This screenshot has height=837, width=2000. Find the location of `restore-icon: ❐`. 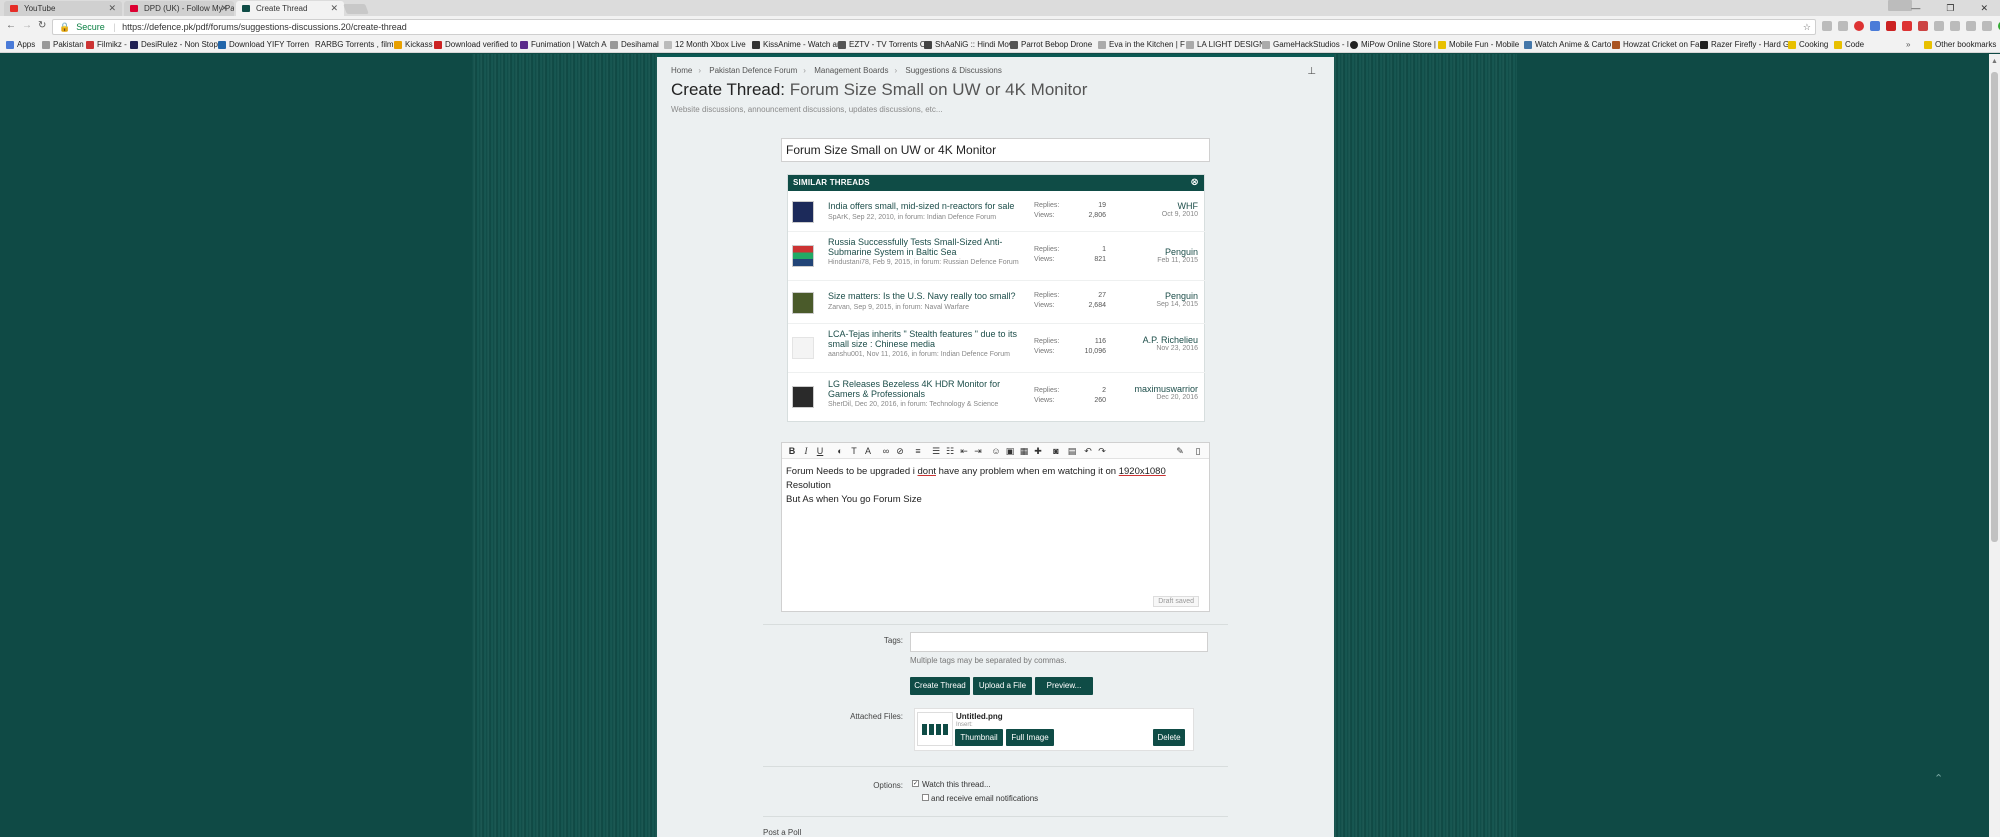

restore-icon: ❐ is located at coordinates (1950, 8).